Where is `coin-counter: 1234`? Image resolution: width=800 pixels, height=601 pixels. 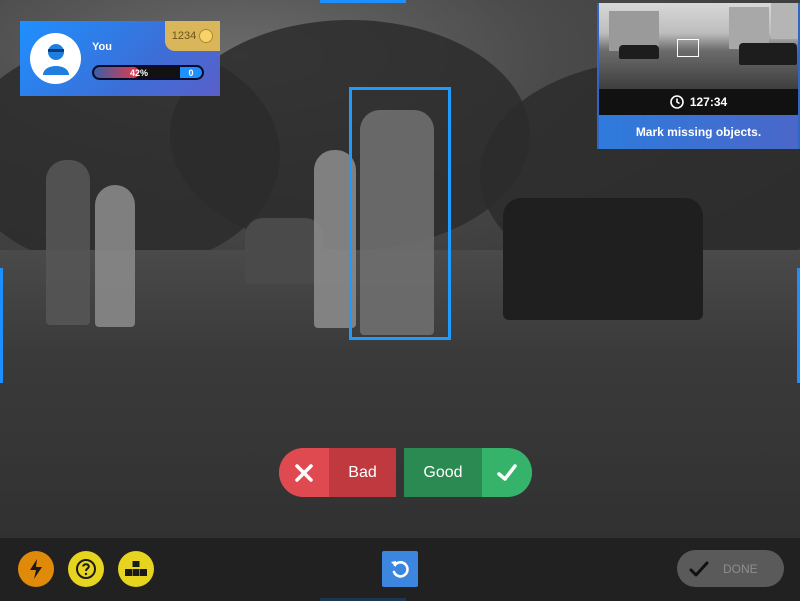 coin-counter: 1234 is located at coordinates (192, 36).